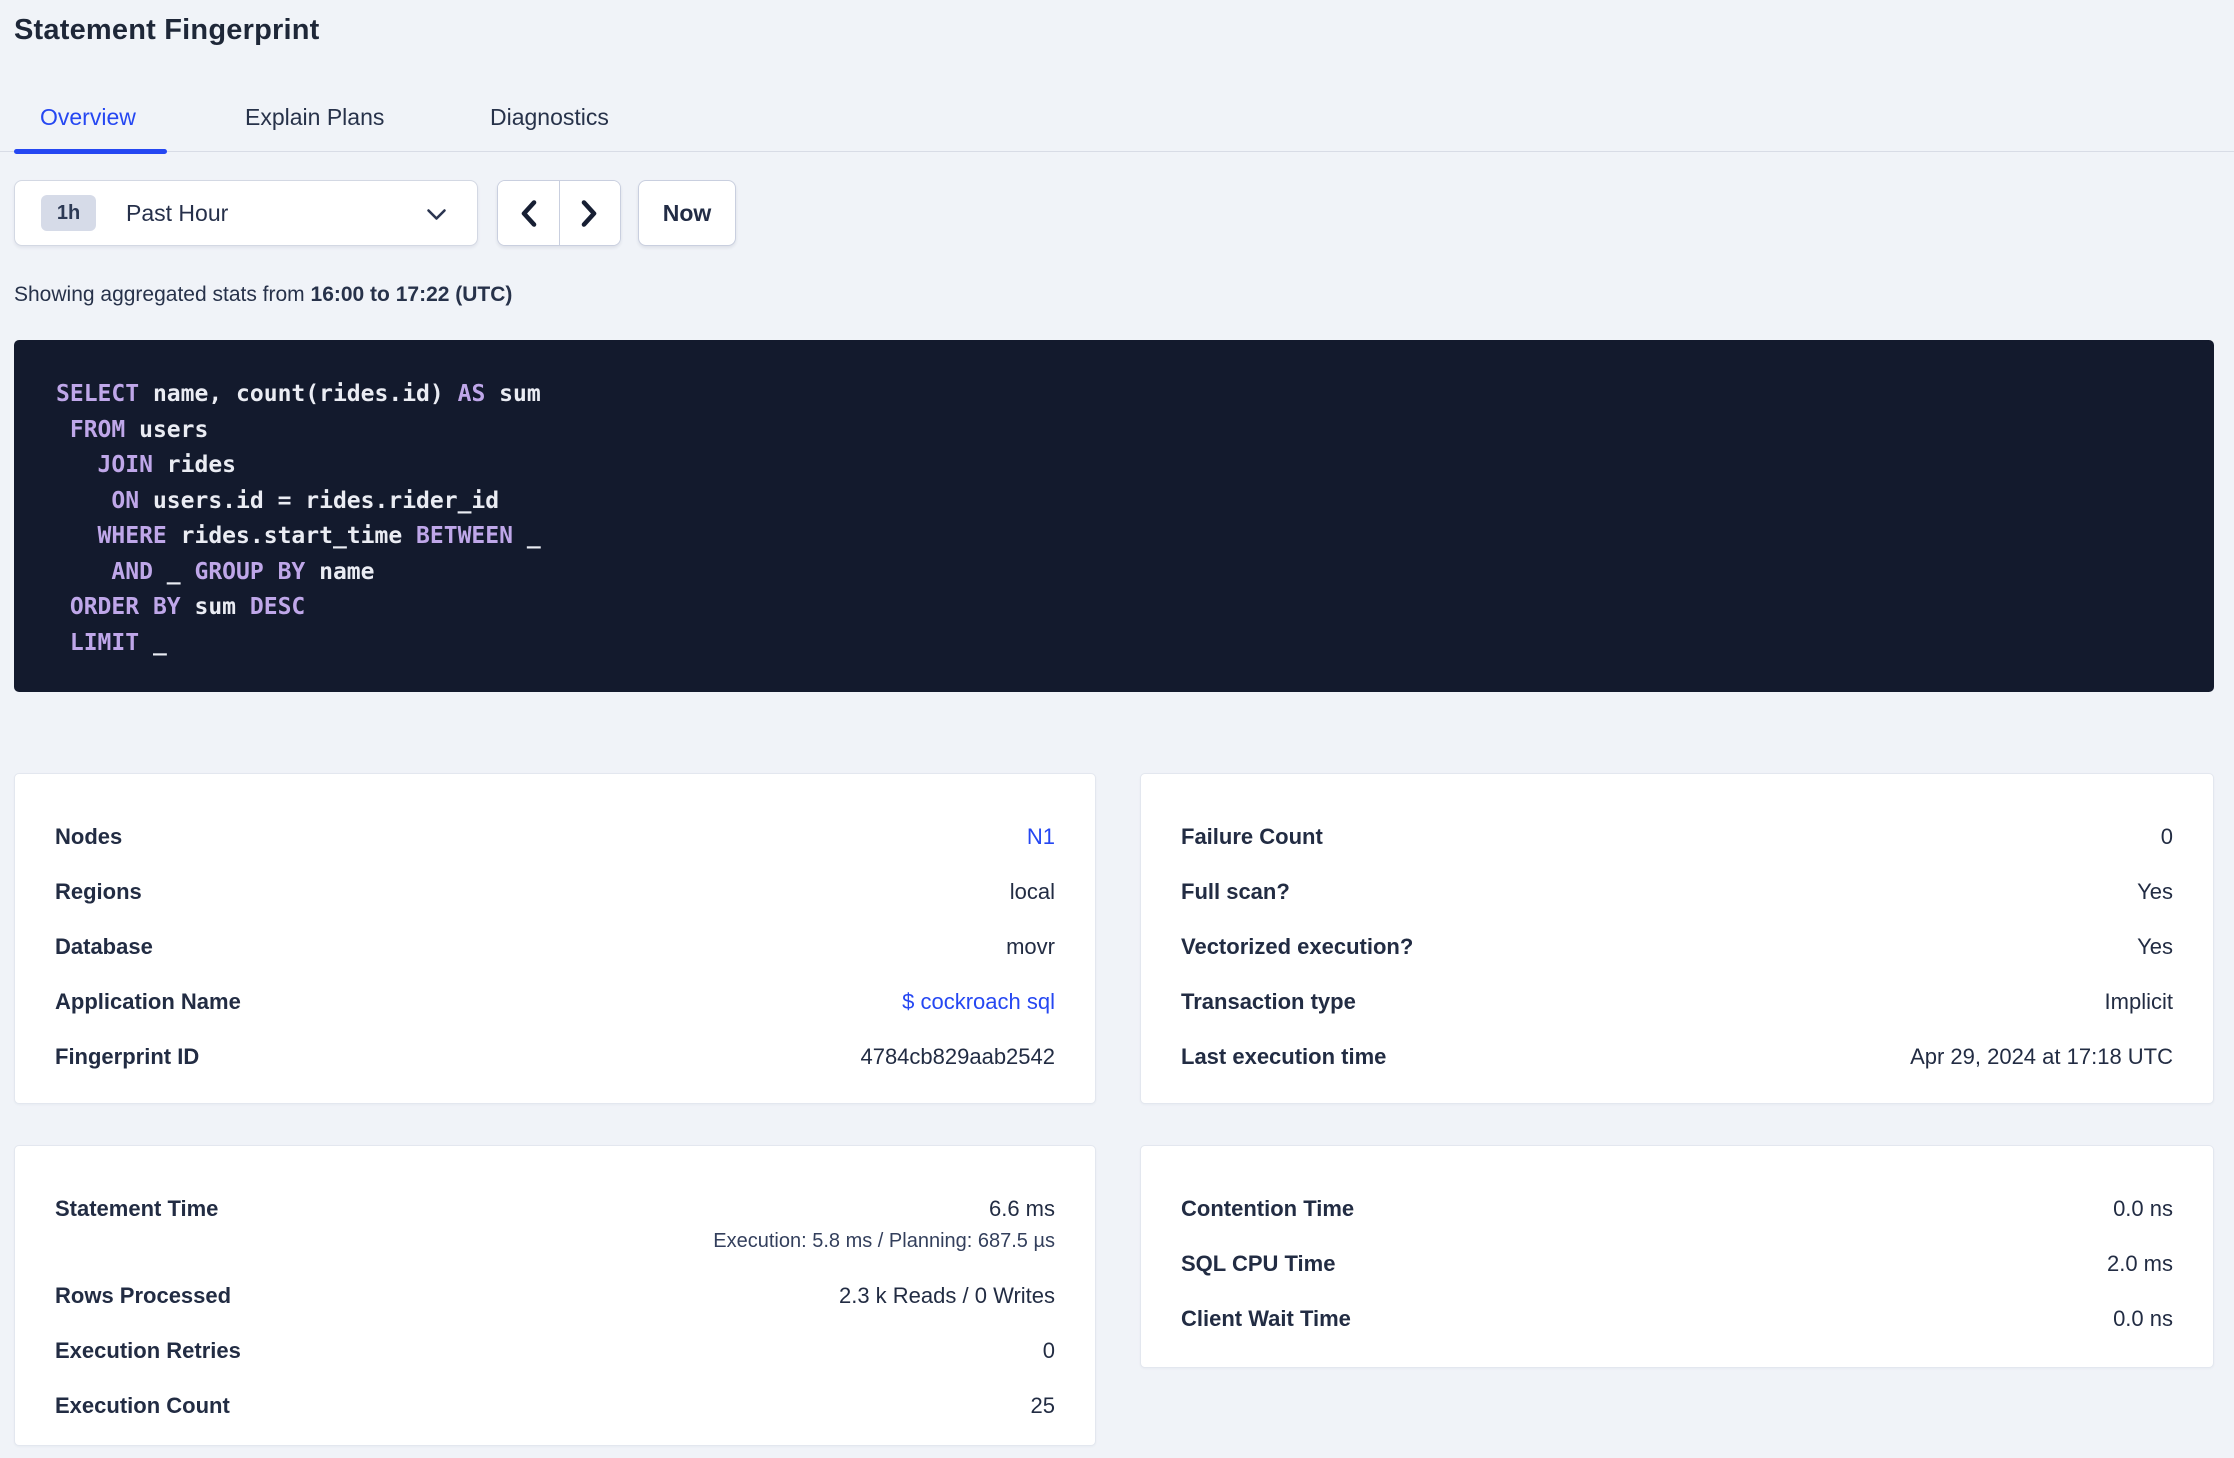  What do you see at coordinates (1677, 836) in the screenshot?
I see `info-row: Failure Count 0` at bounding box center [1677, 836].